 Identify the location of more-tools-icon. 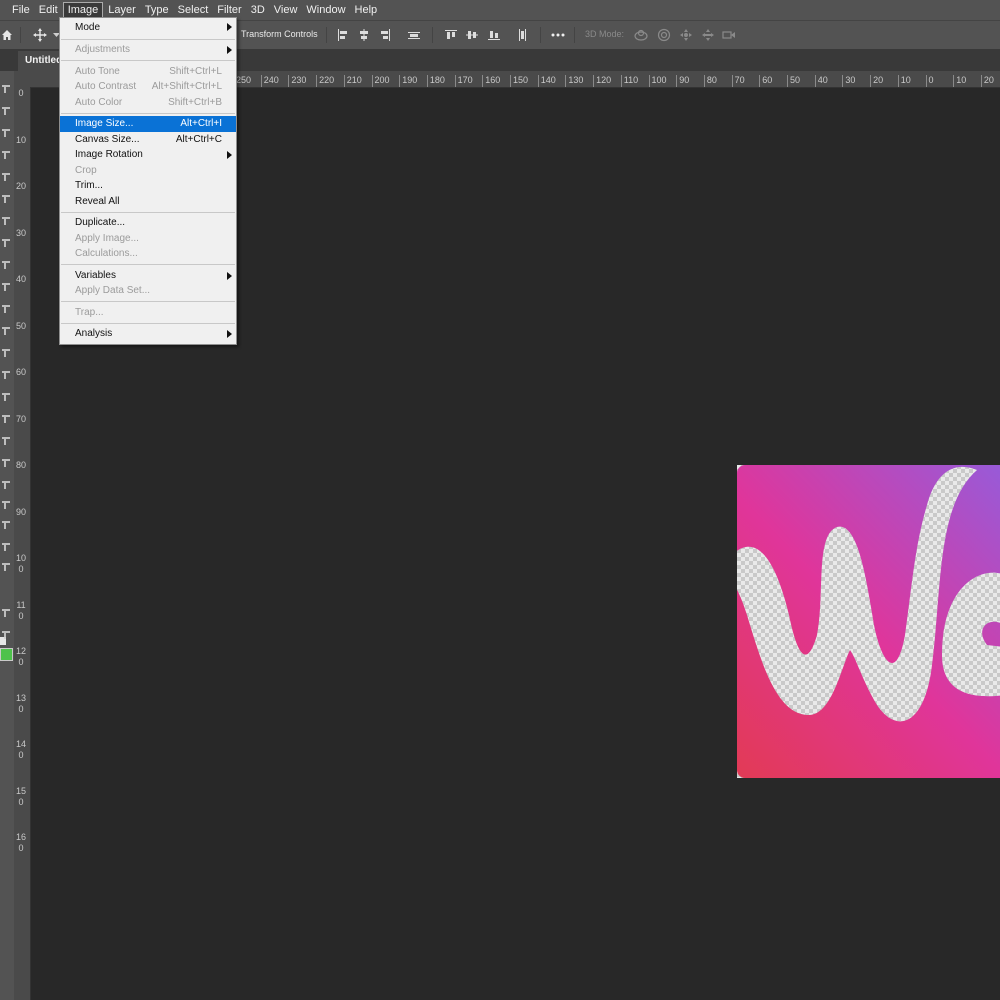
(6, 547).